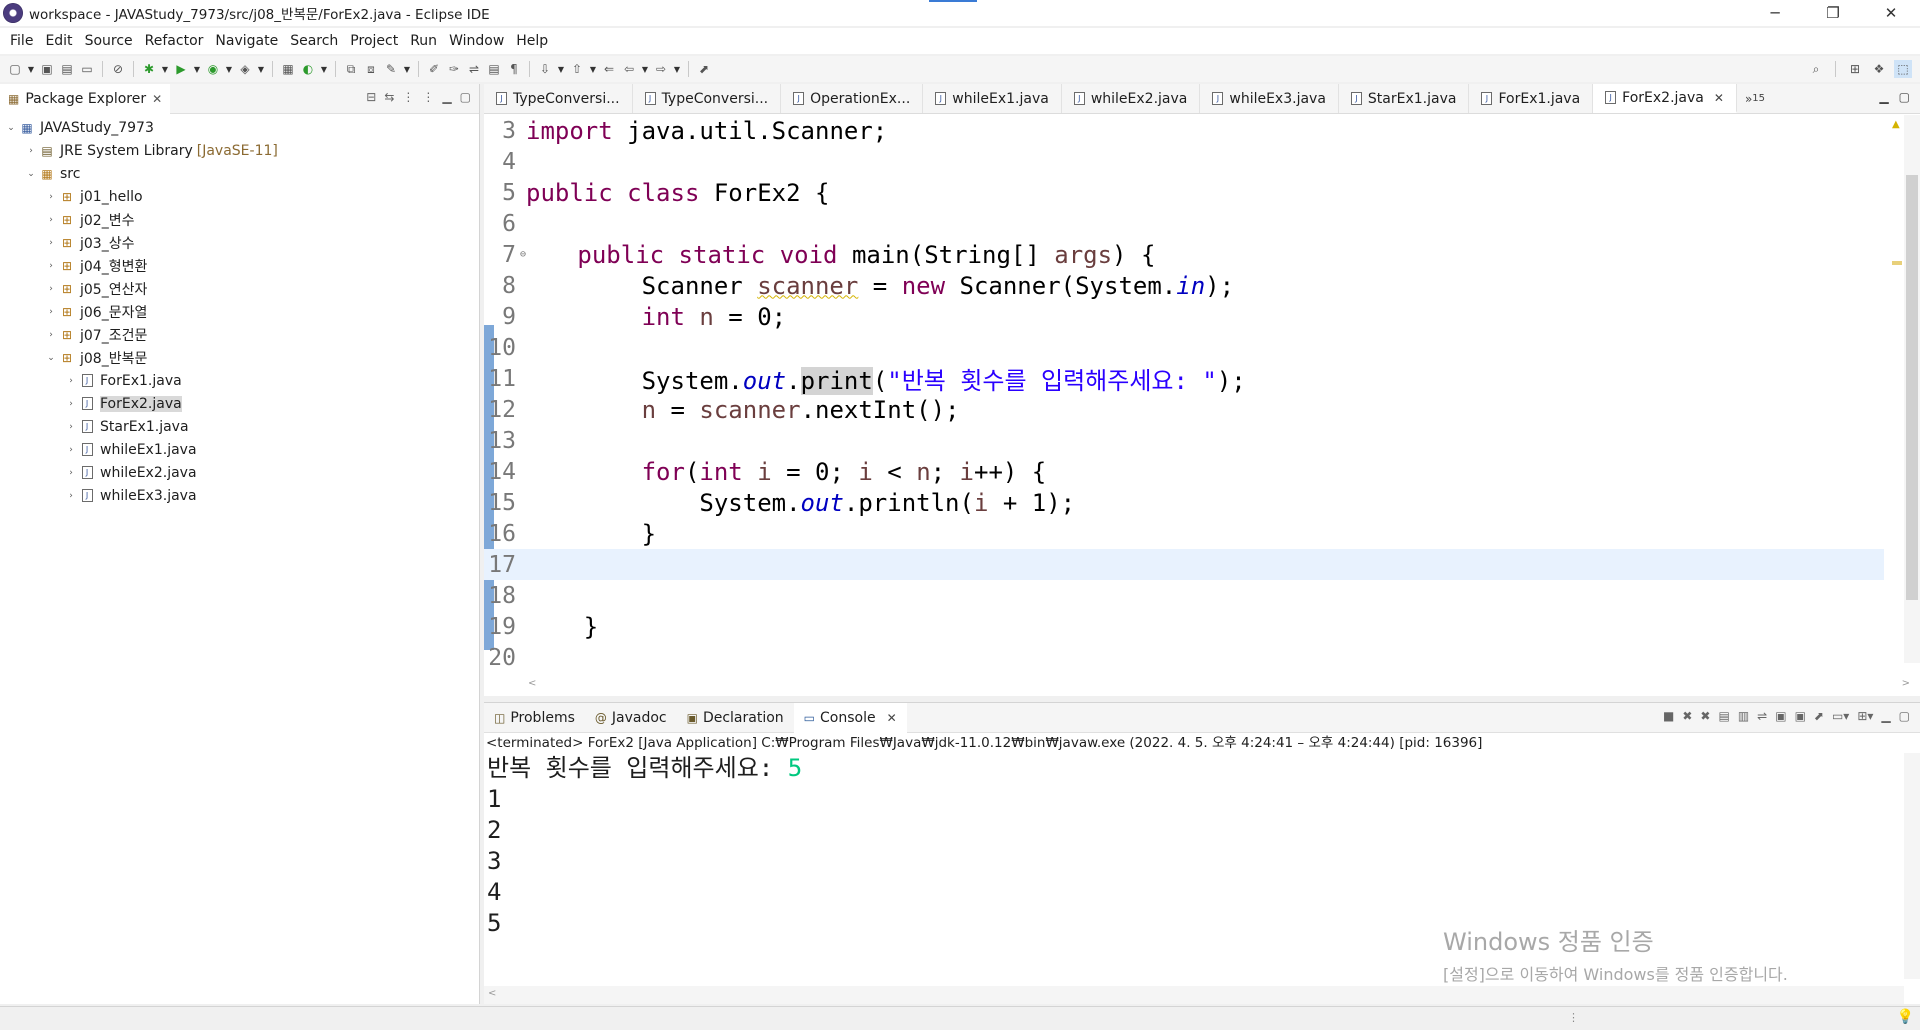  I want to click on minimize-view-icon: ▁, so click(446, 97).